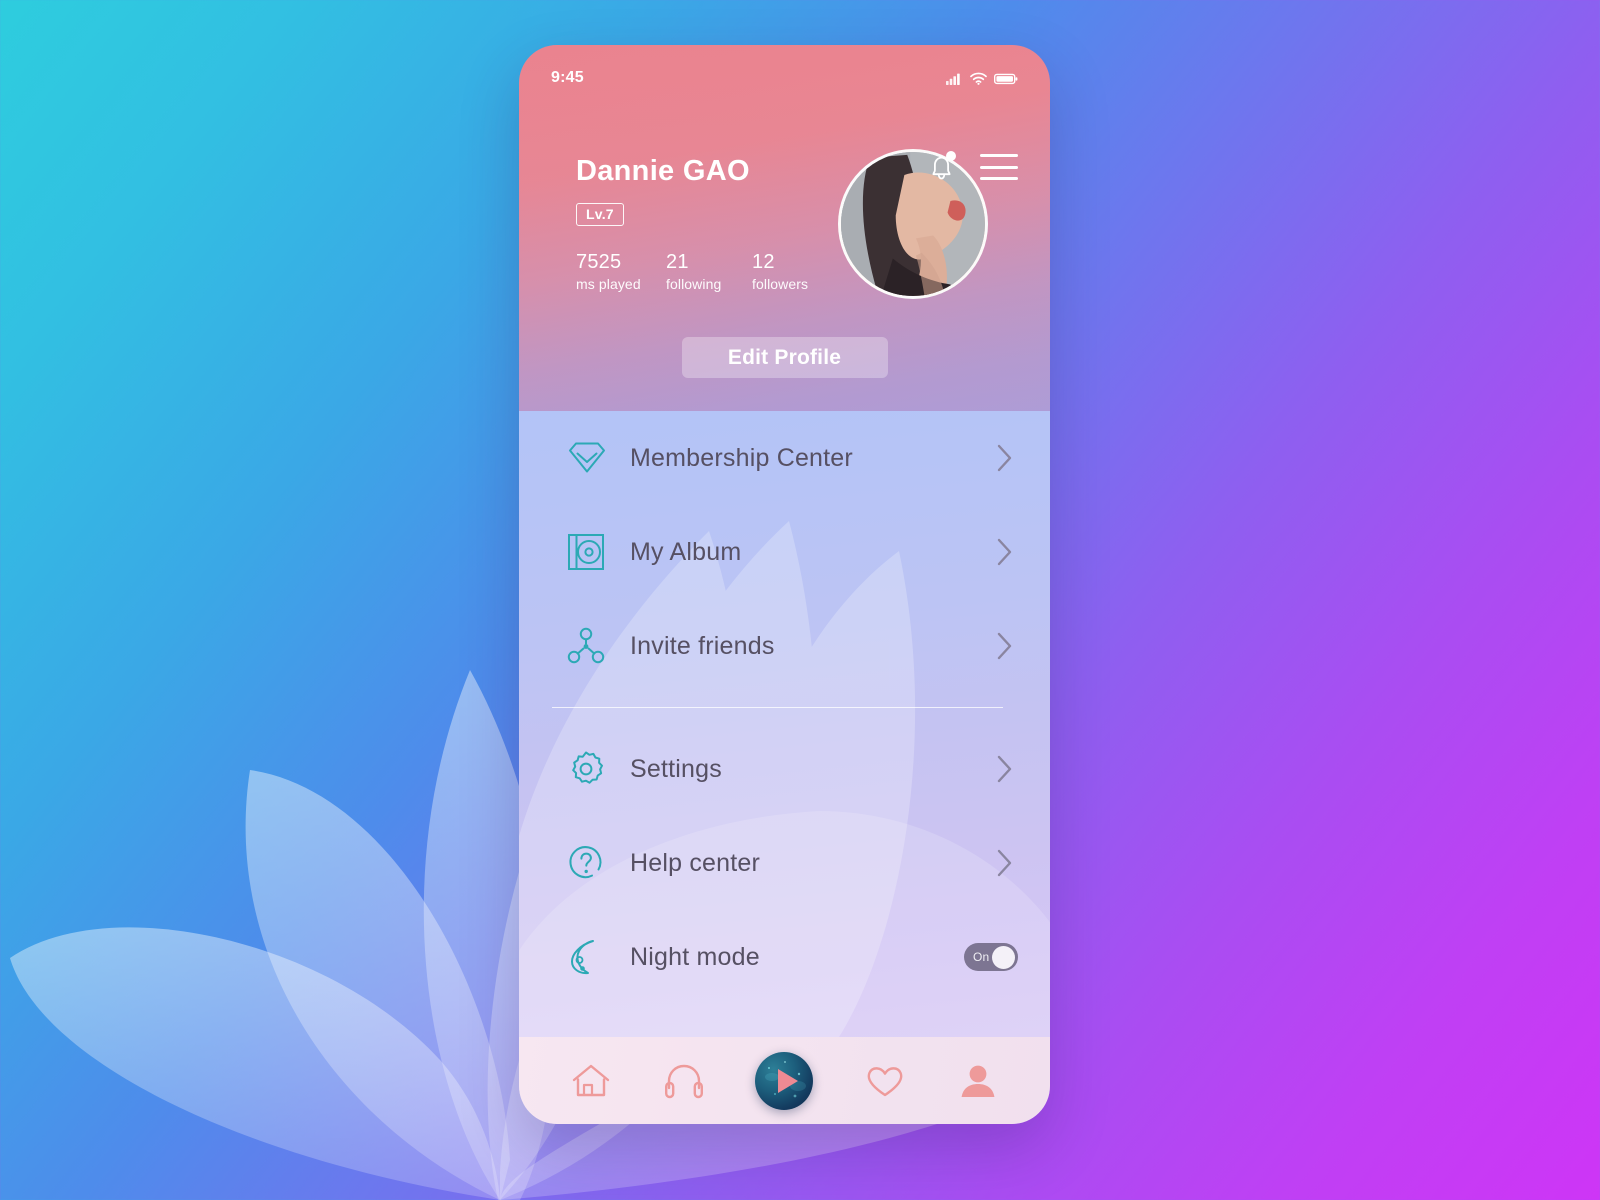 This screenshot has height=1200, width=1600. What do you see at coordinates (600, 214) in the screenshot?
I see `level-badge: Lv.7` at bounding box center [600, 214].